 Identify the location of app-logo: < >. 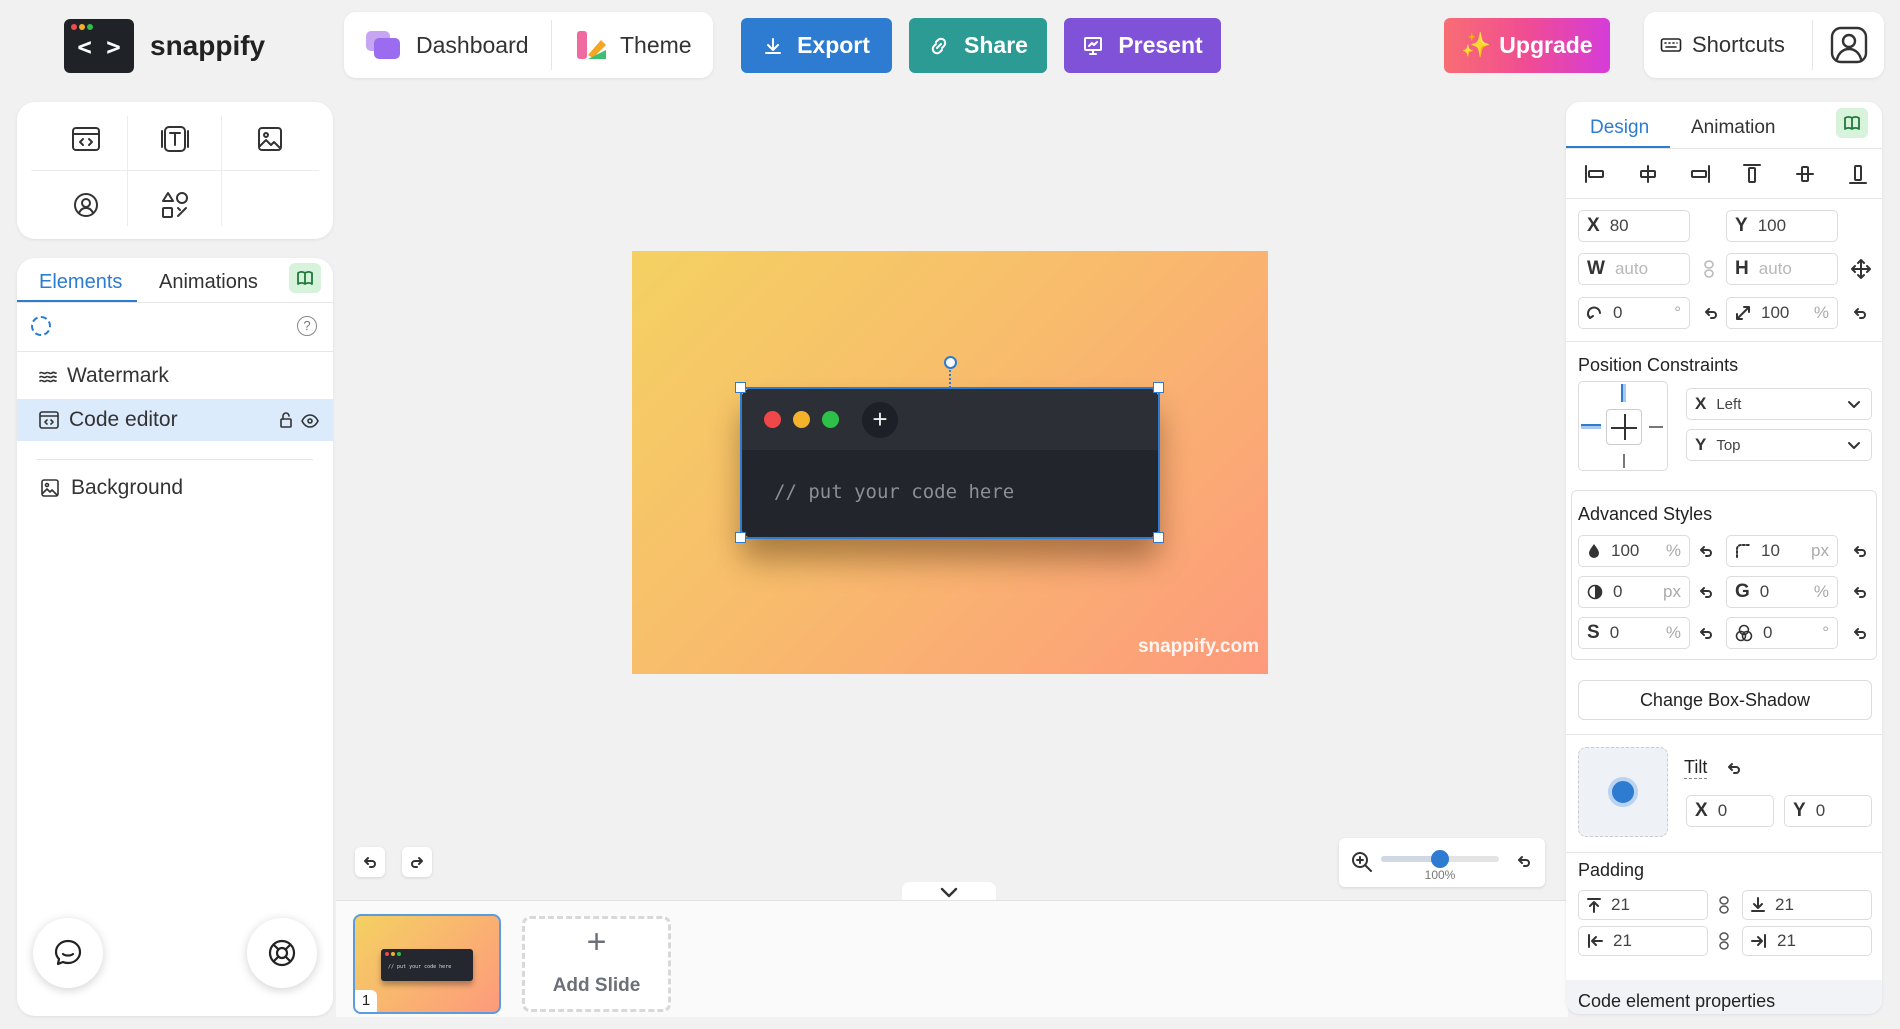
(99, 46).